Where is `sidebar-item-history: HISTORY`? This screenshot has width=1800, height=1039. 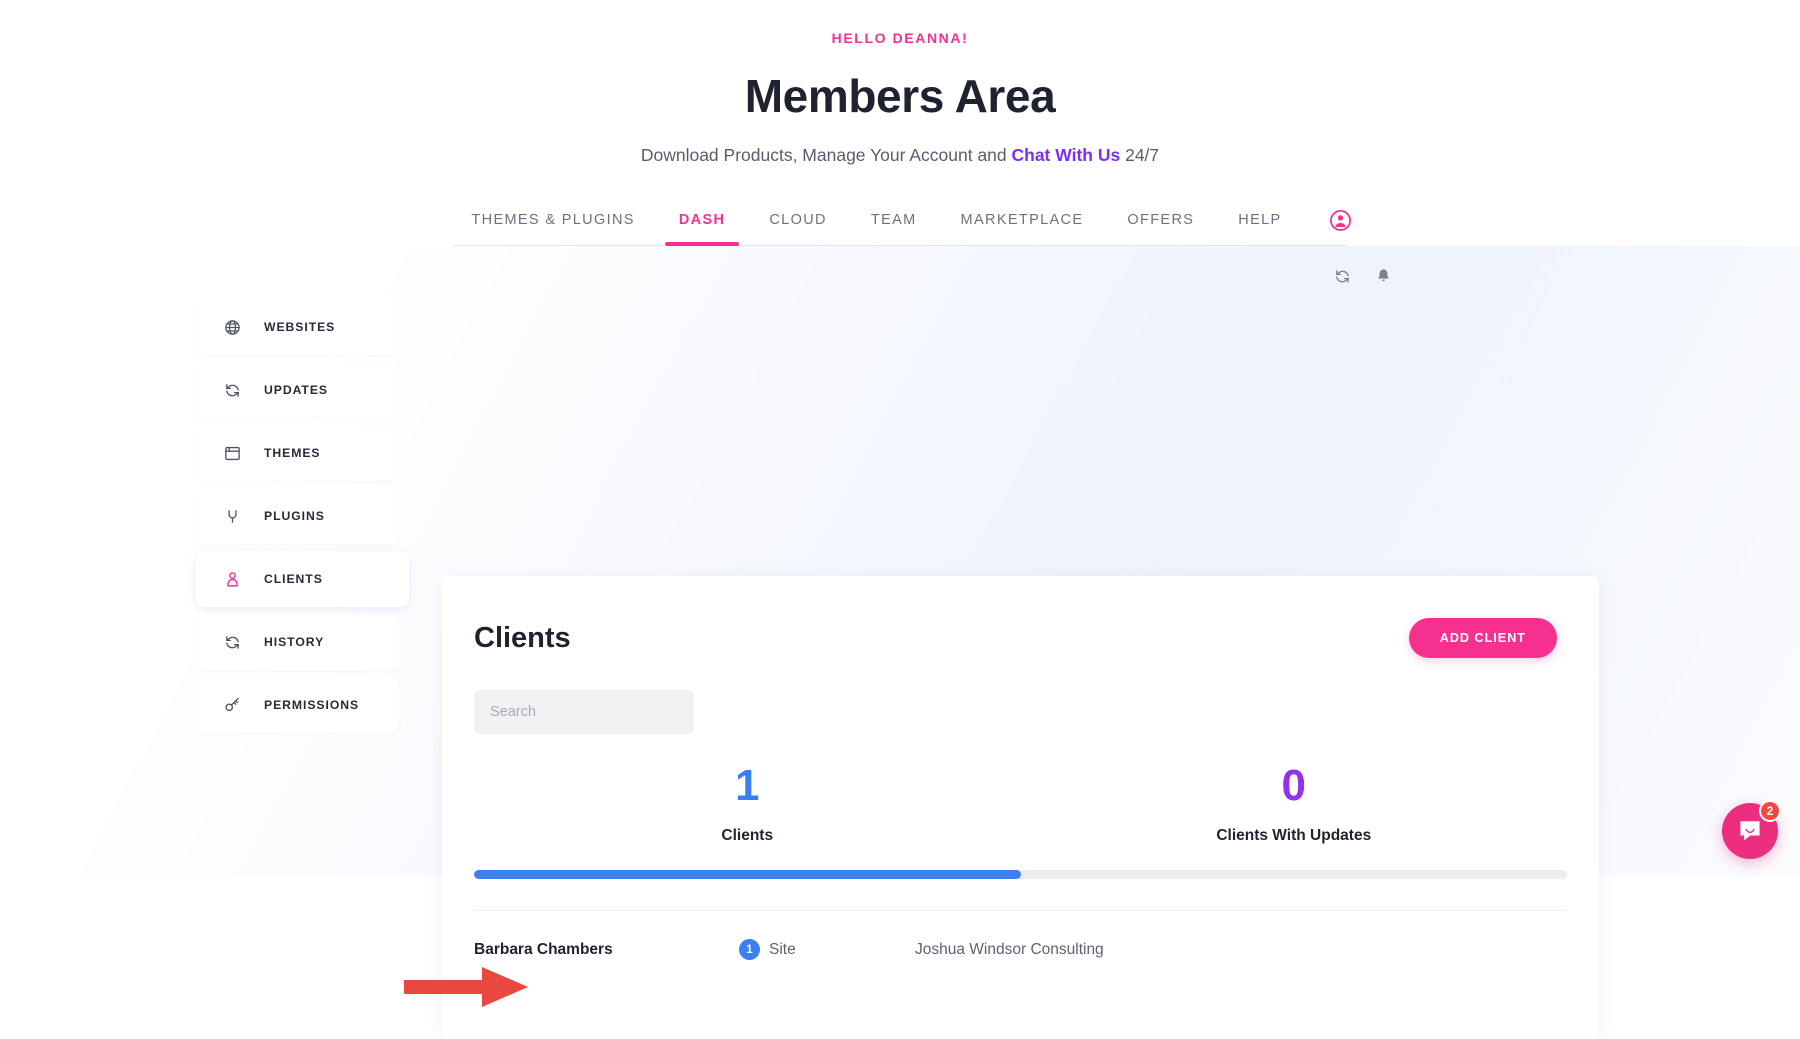
sidebar-item-history: HISTORY is located at coordinates (297, 642).